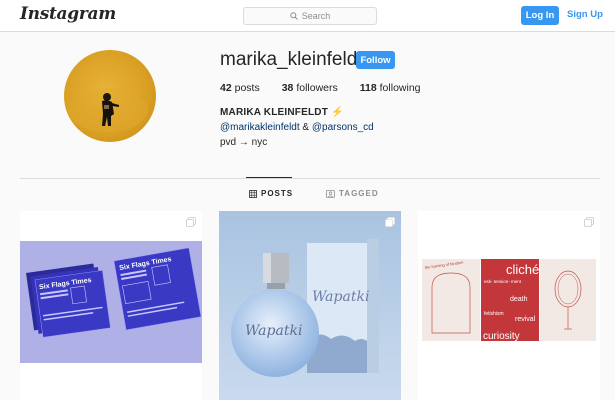  I want to click on profile-stats: 42 posts 38 followers 118 following, so click(331, 88).